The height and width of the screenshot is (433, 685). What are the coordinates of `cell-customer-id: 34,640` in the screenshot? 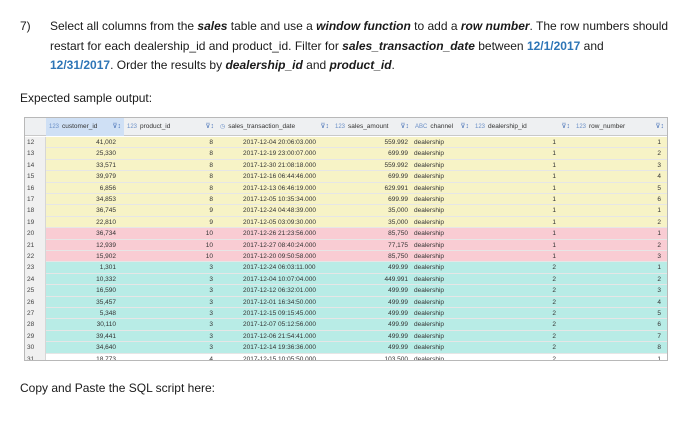 It's located at (85, 347).